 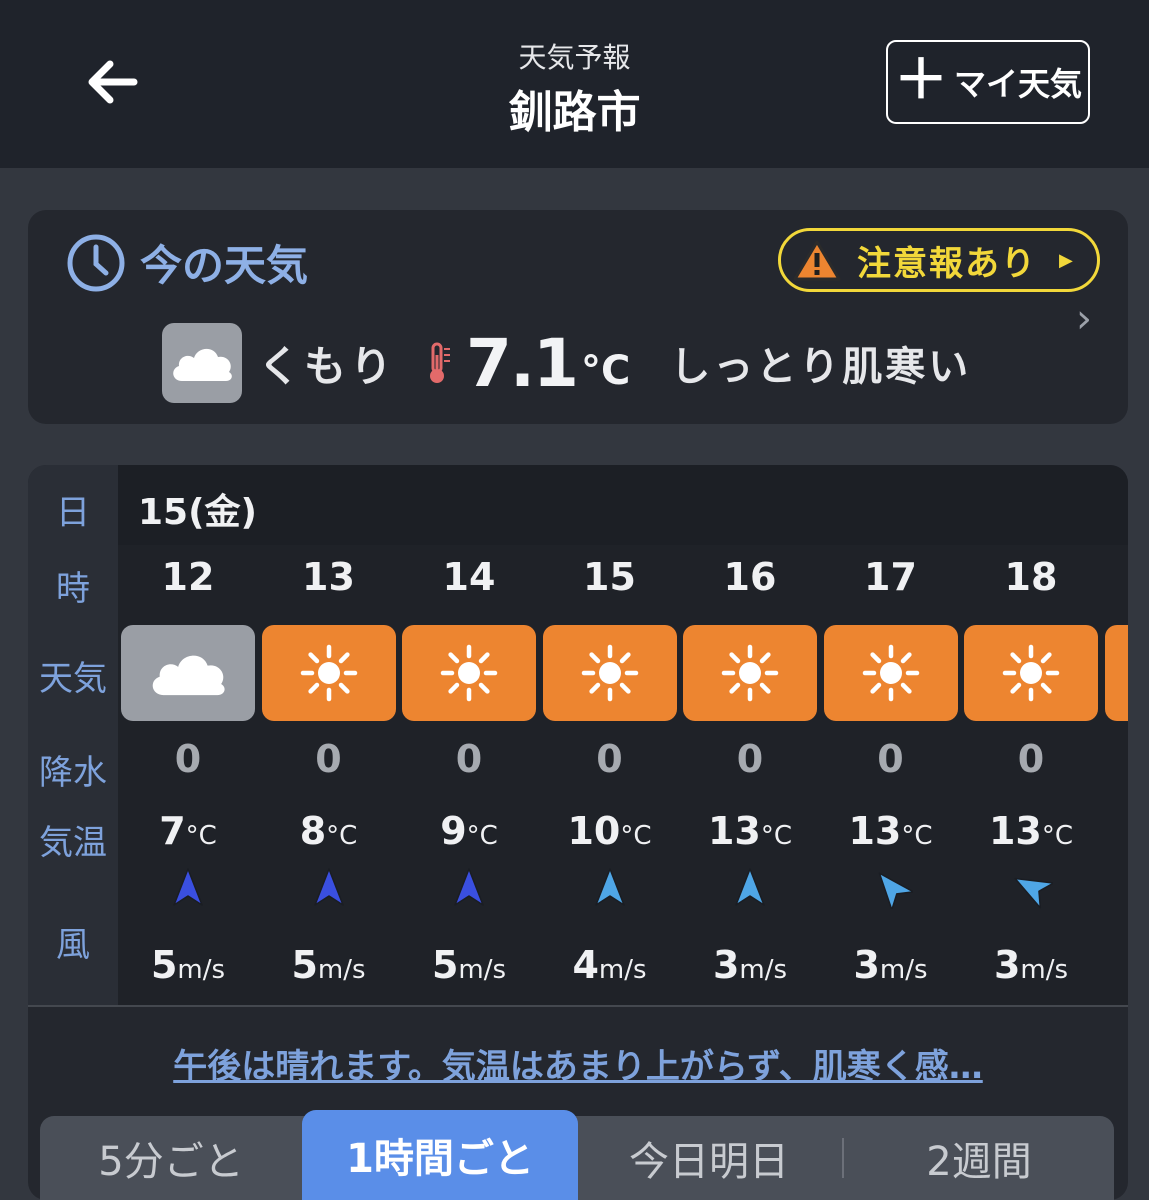 What do you see at coordinates (821, 367) in the screenshot?
I see `feels-like-text: しっとり肌寒い` at bounding box center [821, 367].